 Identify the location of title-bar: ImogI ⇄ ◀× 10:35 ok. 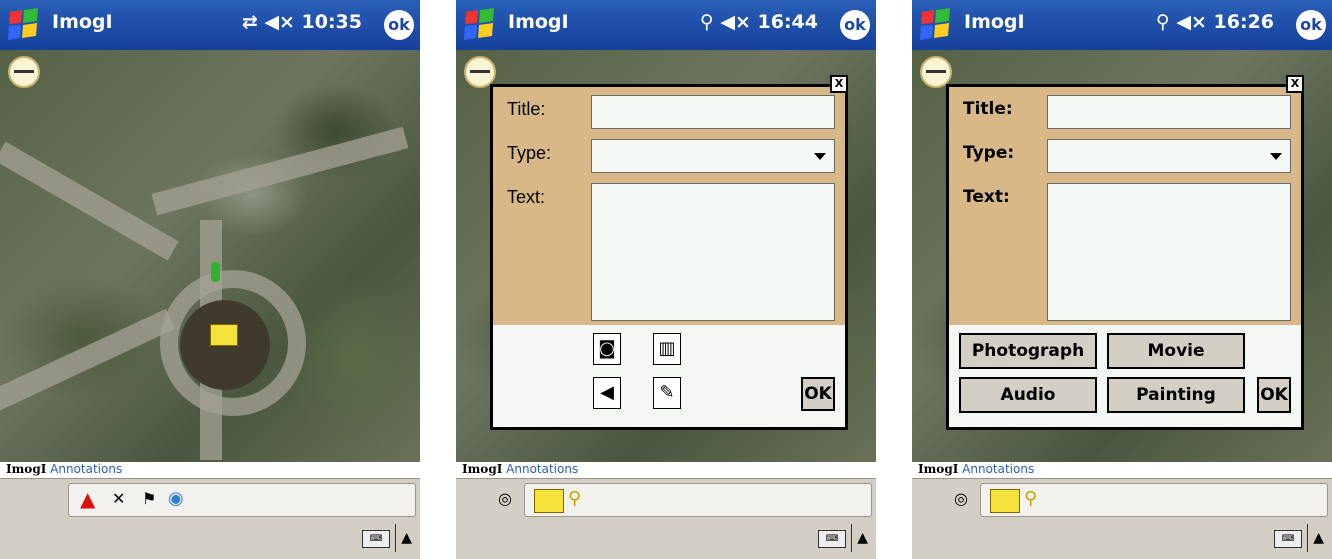
(210, 25).